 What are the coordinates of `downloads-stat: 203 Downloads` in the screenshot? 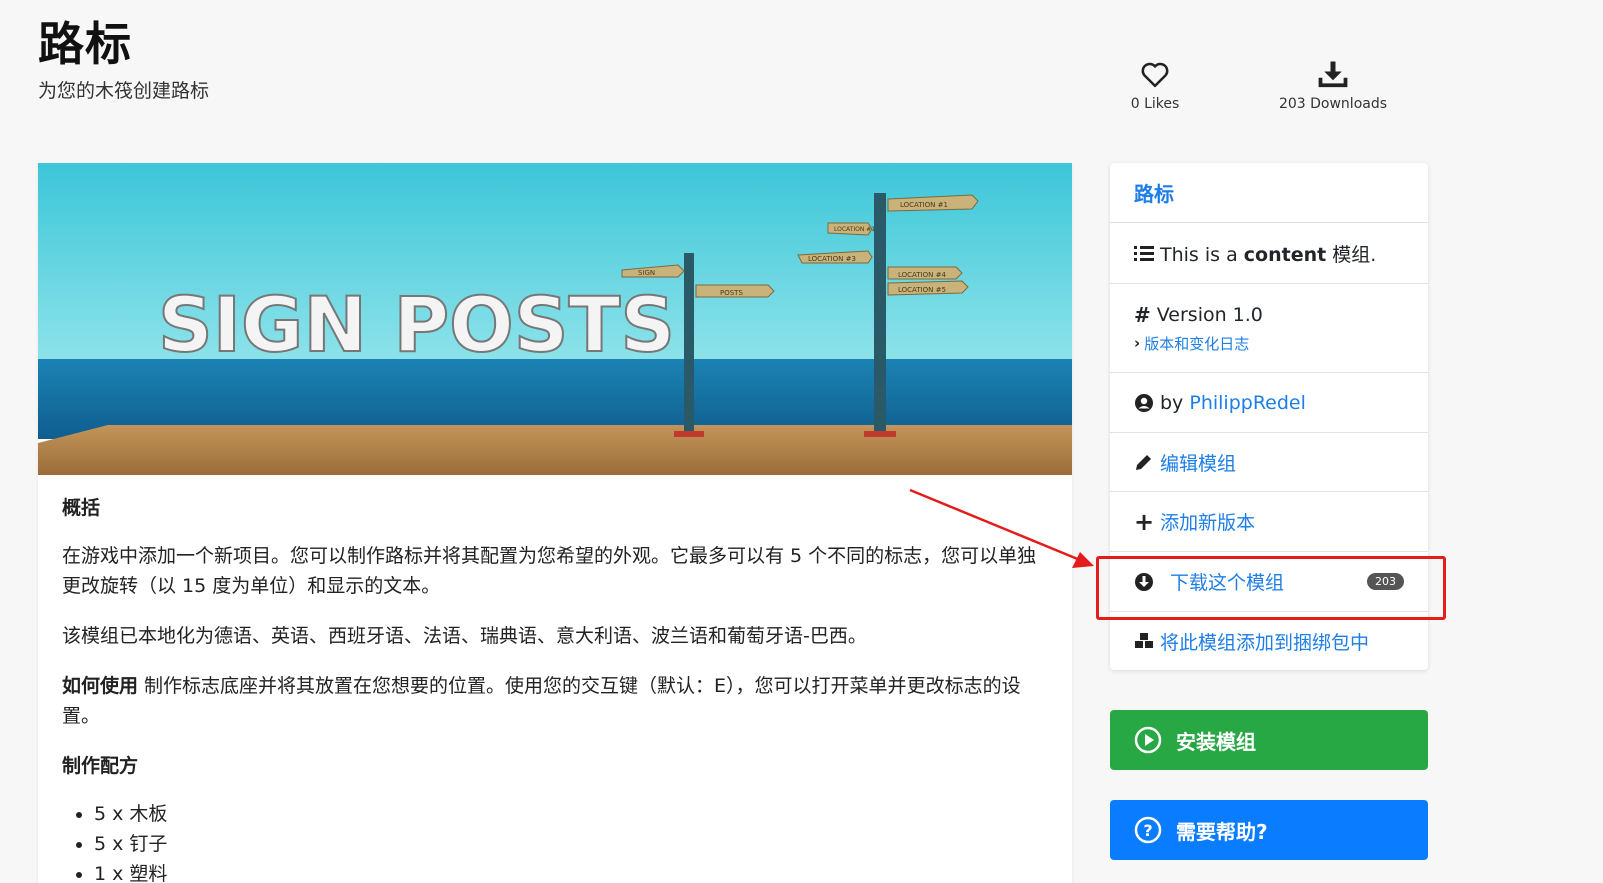 It's located at (1333, 86).